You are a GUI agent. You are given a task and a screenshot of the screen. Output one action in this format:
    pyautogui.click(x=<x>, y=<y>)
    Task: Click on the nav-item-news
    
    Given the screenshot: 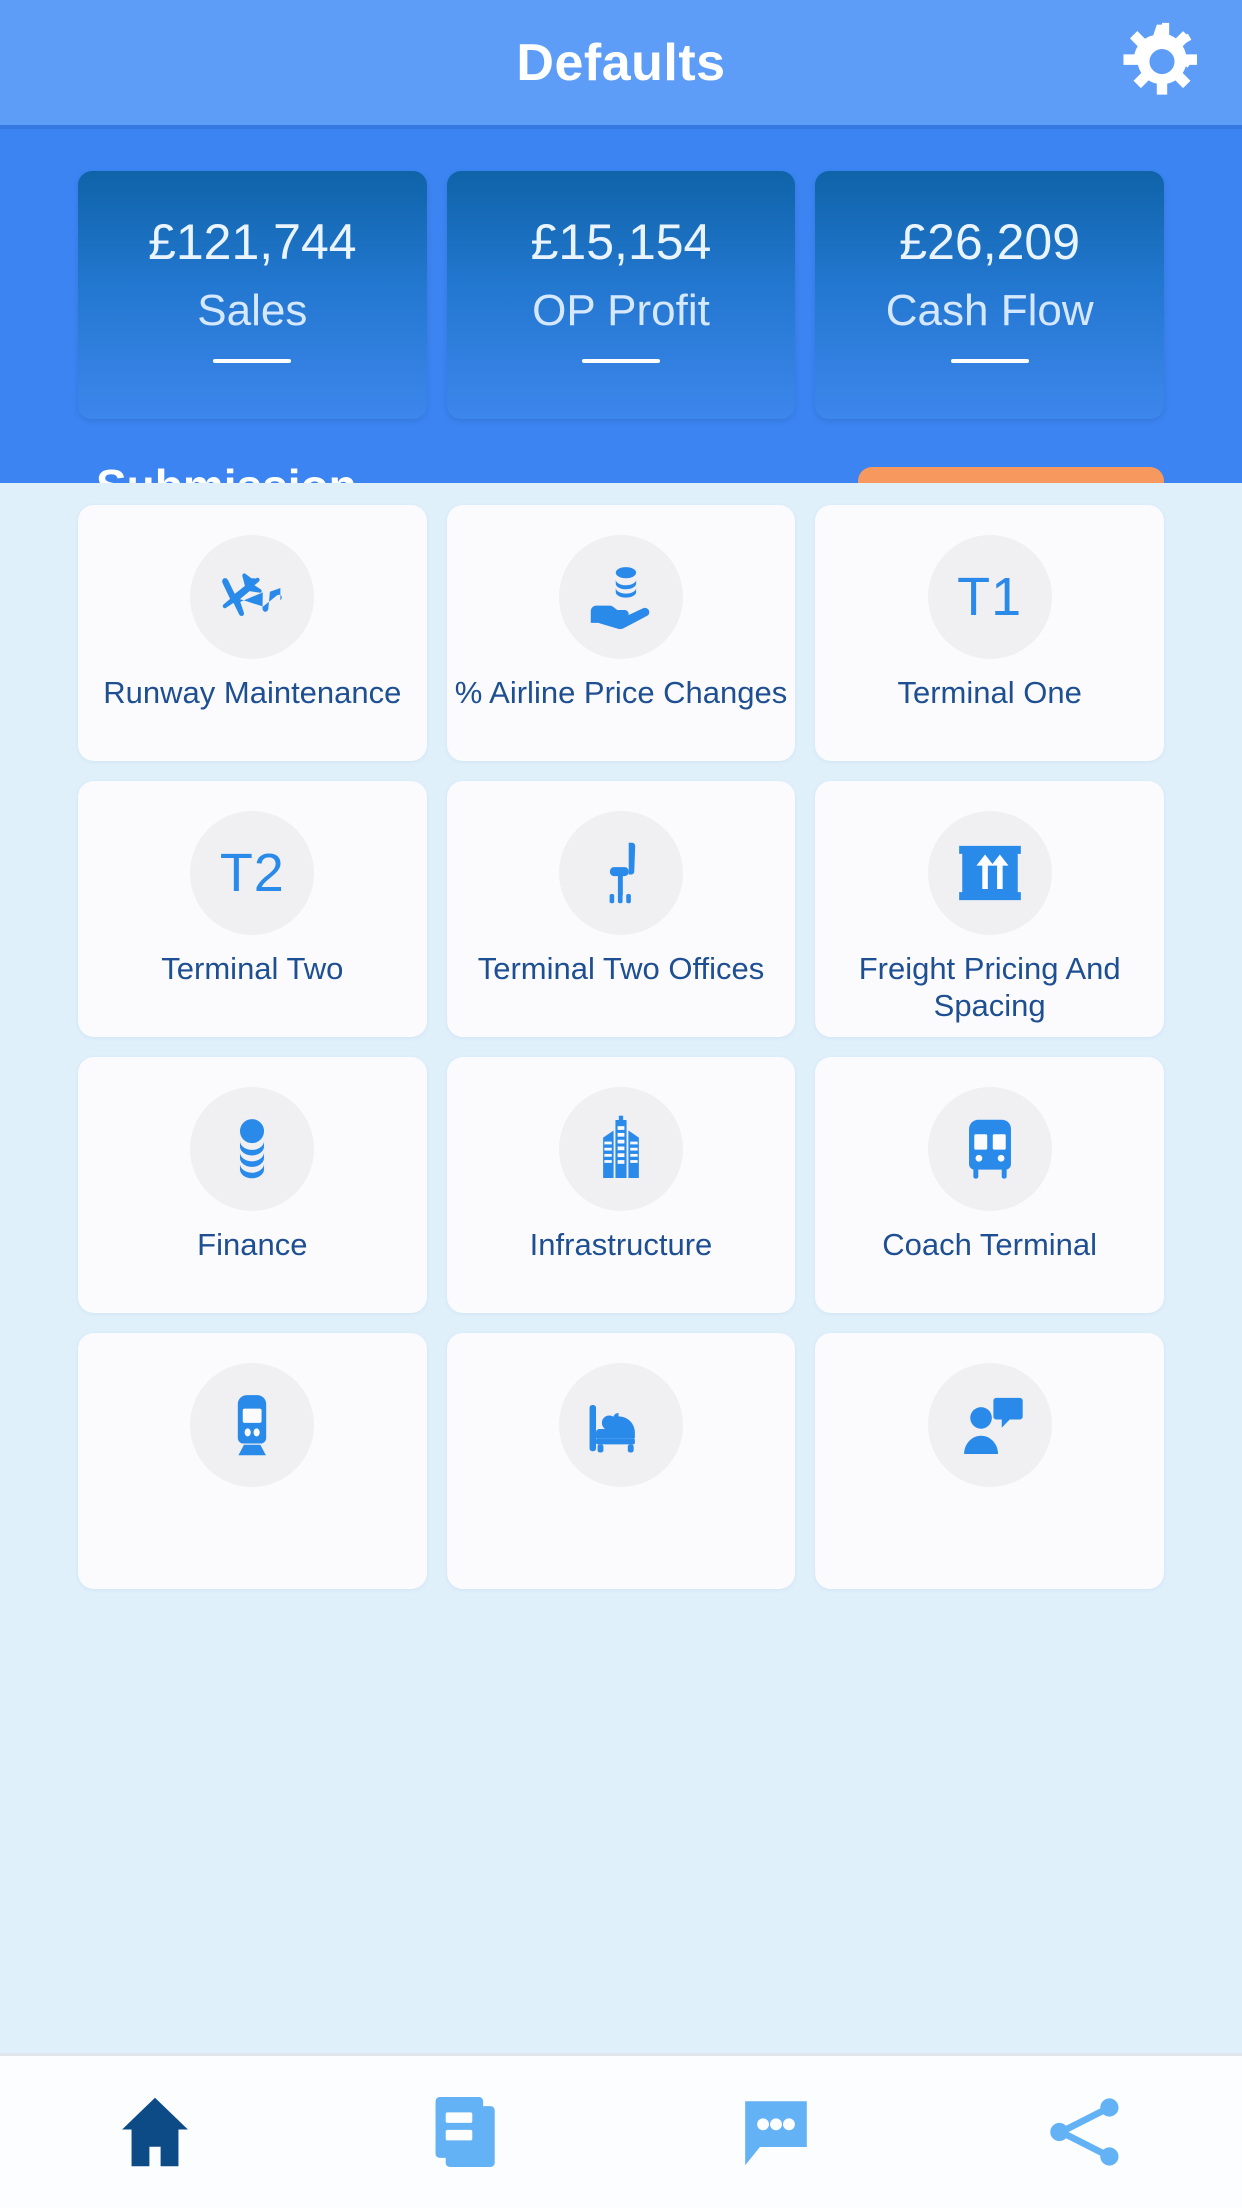 What is the action you would take?
    pyautogui.click(x=466, y=2132)
    